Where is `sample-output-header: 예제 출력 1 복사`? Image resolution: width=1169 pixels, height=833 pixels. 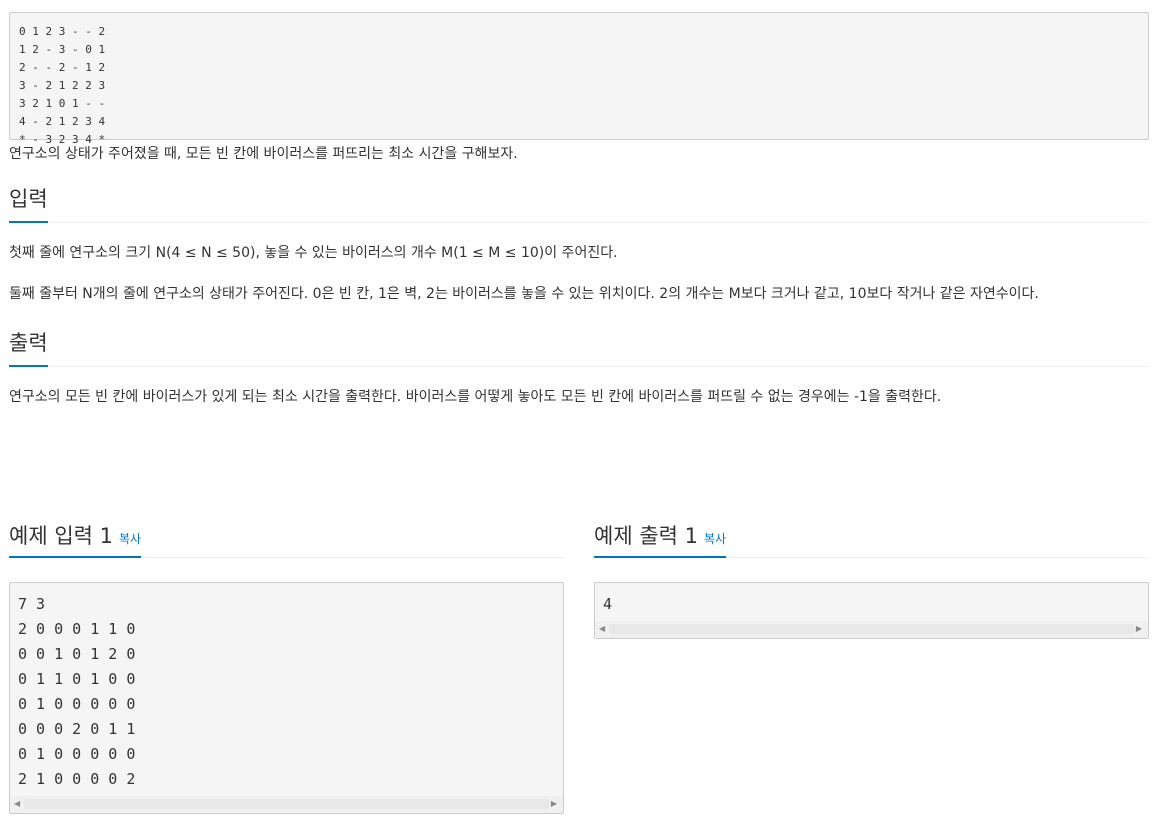 sample-output-header: 예제 출력 1 복사 is located at coordinates (871, 540).